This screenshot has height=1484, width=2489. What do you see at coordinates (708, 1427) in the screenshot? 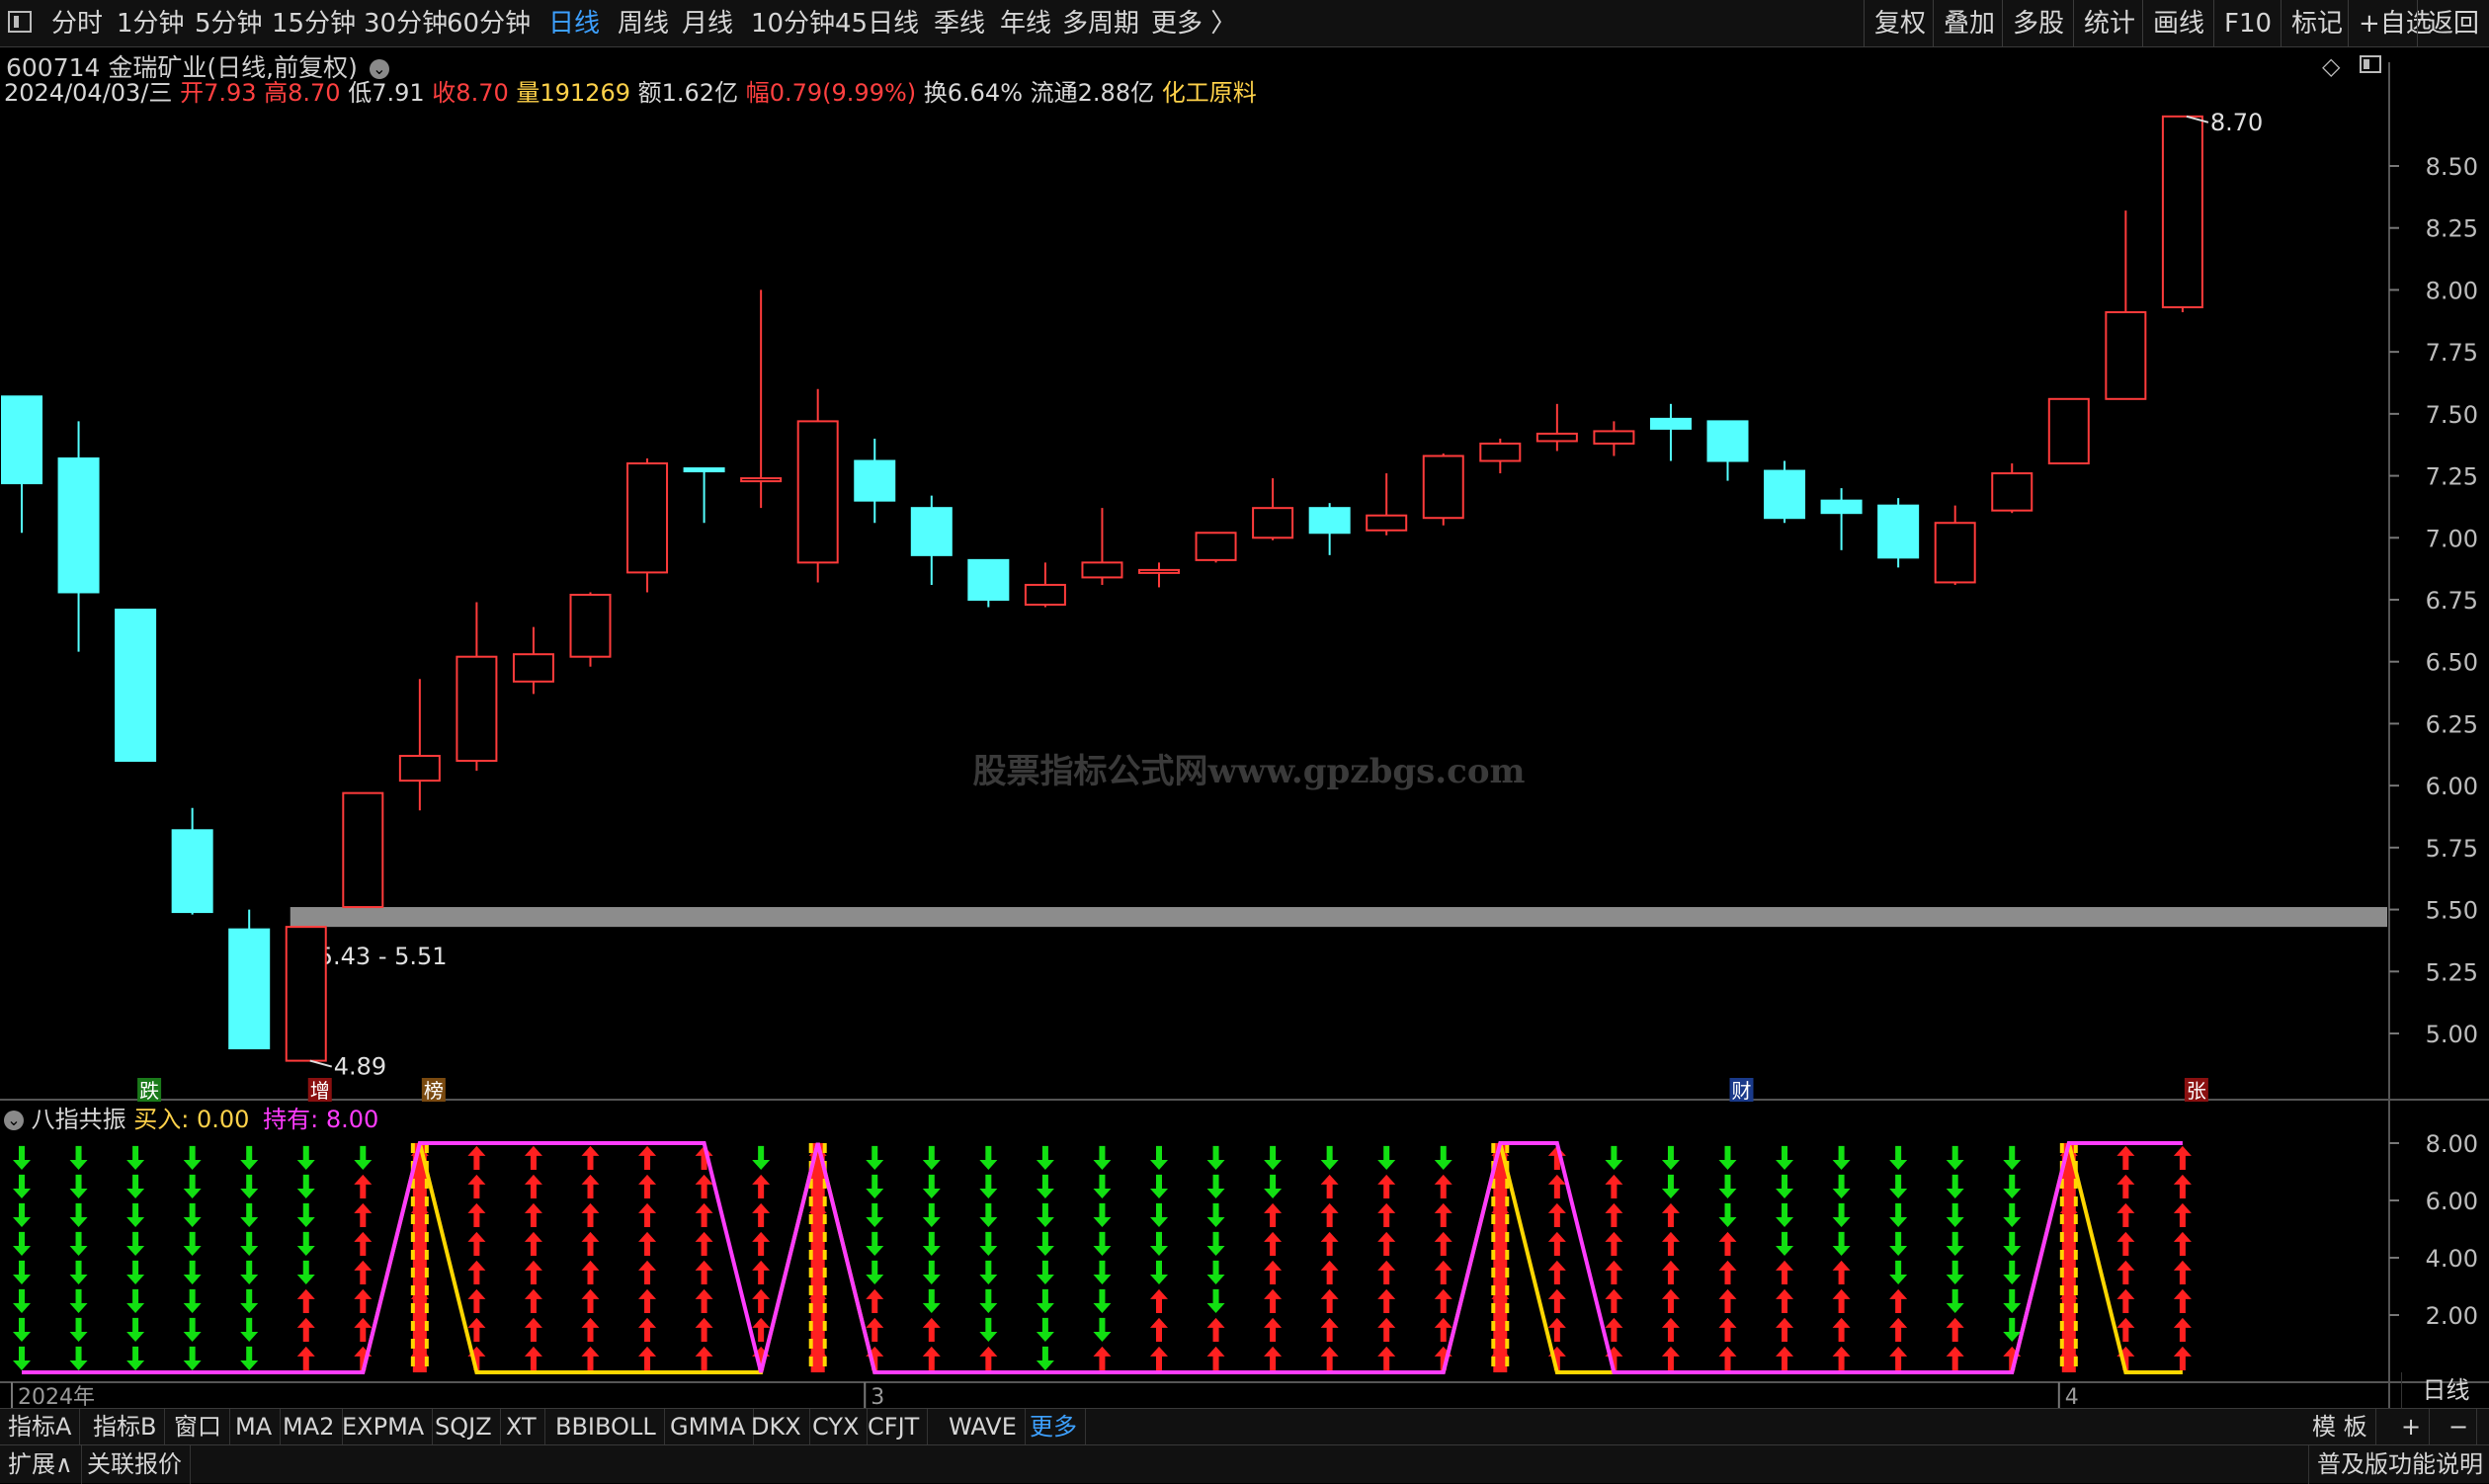
I see `indicator-tab-9: GMMA` at bounding box center [708, 1427].